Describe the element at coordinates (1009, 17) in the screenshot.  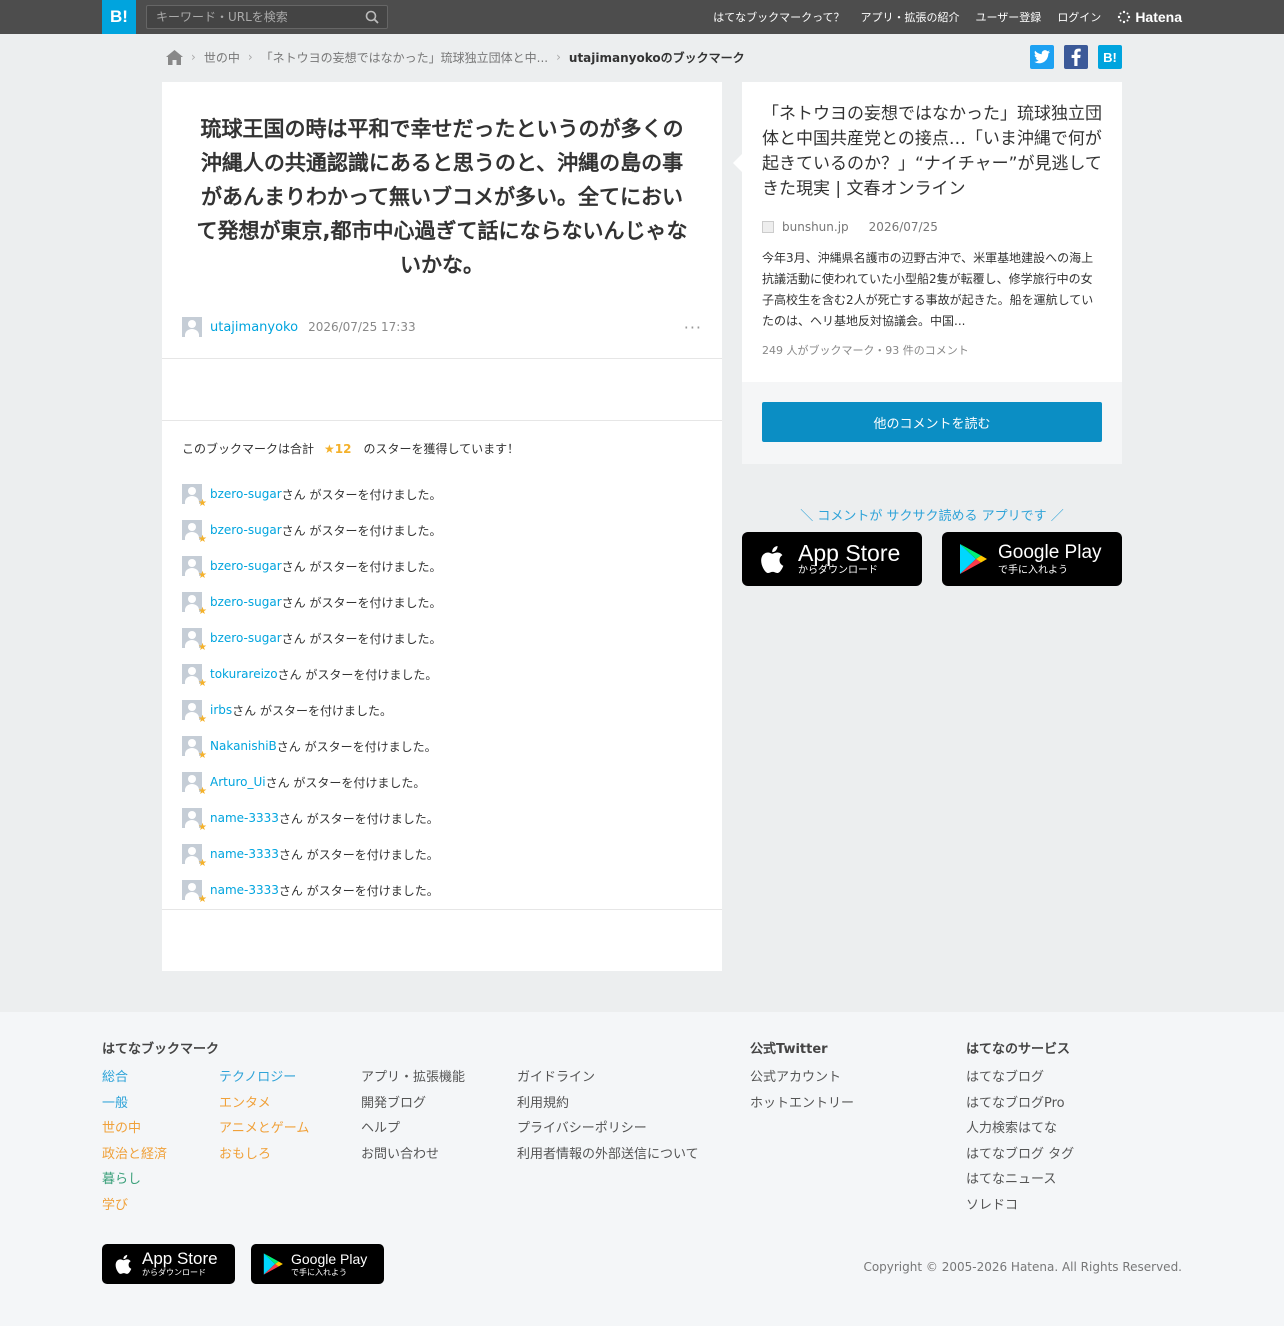
I see `nav-signup: ユーザー登録` at that location.